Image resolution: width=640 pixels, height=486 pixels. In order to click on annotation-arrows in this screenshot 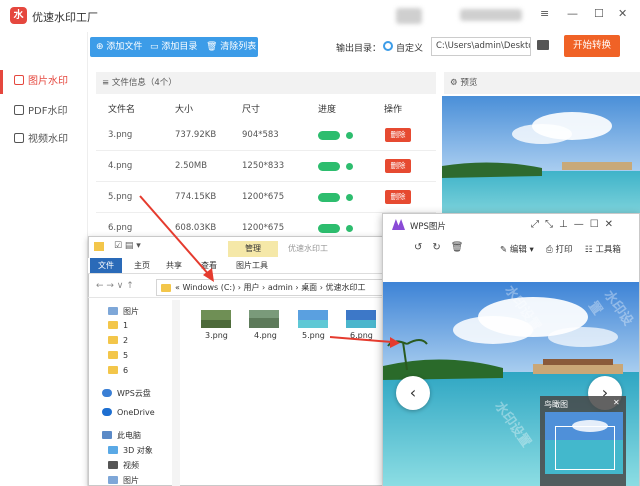, I will do `click(269, 271)`.